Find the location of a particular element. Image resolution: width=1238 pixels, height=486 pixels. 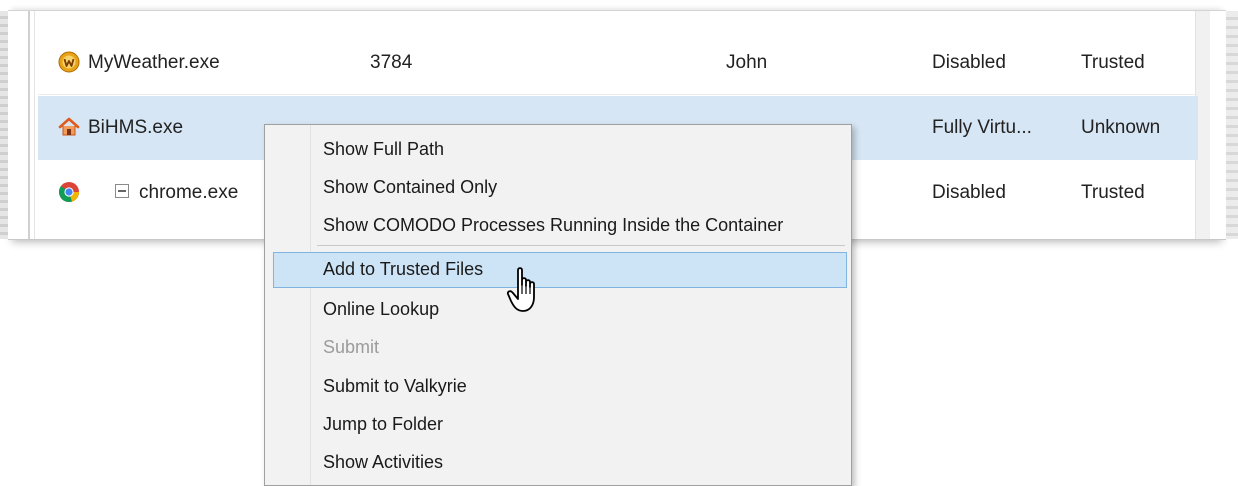

menu-item-label: Online Lookup is located at coordinates (381, 309).